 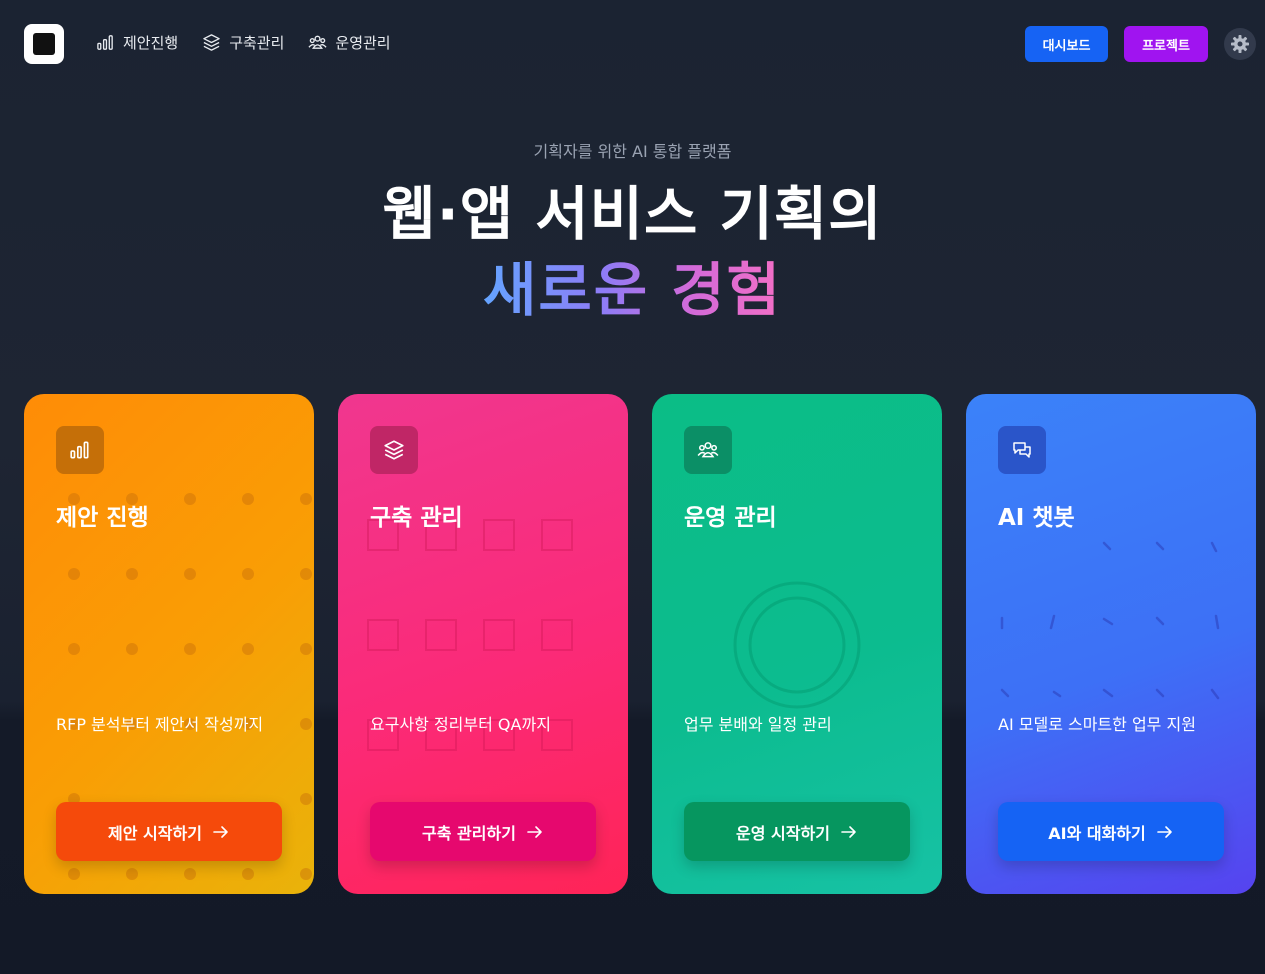 I want to click on settings-button, so click(x=1240, y=44).